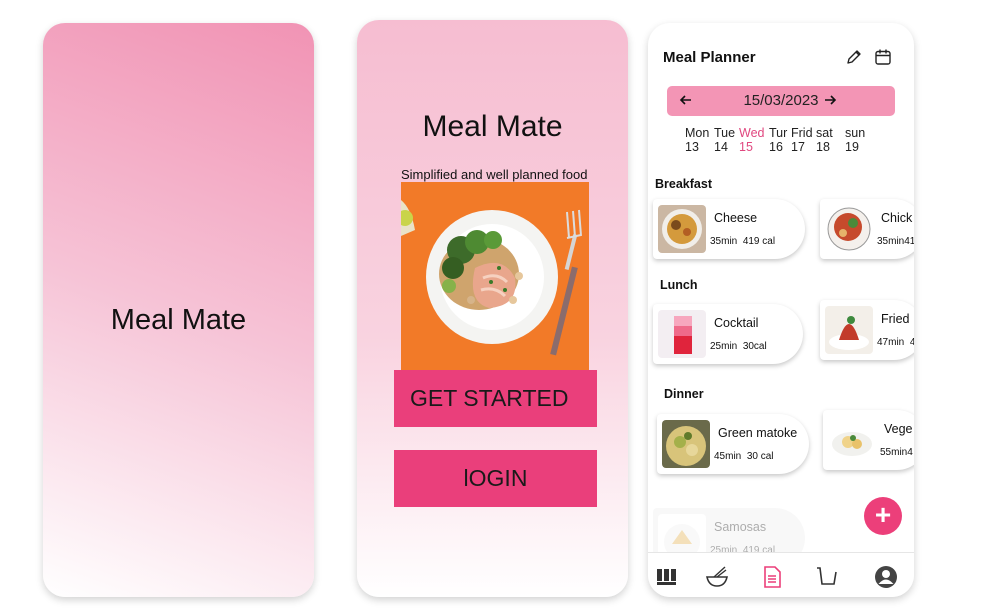 The width and height of the screenshot is (984, 608). Describe the element at coordinates (709, 57) in the screenshot. I see `planner-title: Meal Planner` at that location.